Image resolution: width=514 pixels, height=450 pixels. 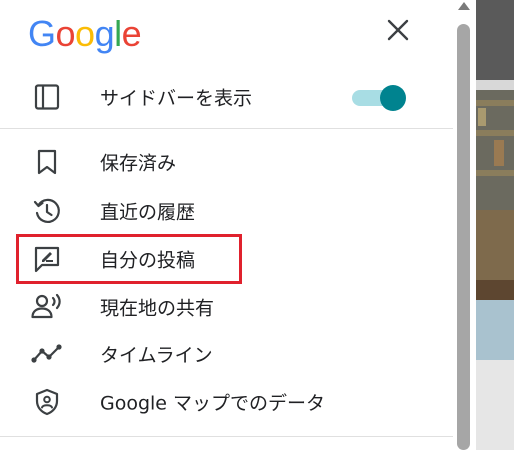 I want to click on menu-item-timeline: タイムライン, so click(x=226, y=354).